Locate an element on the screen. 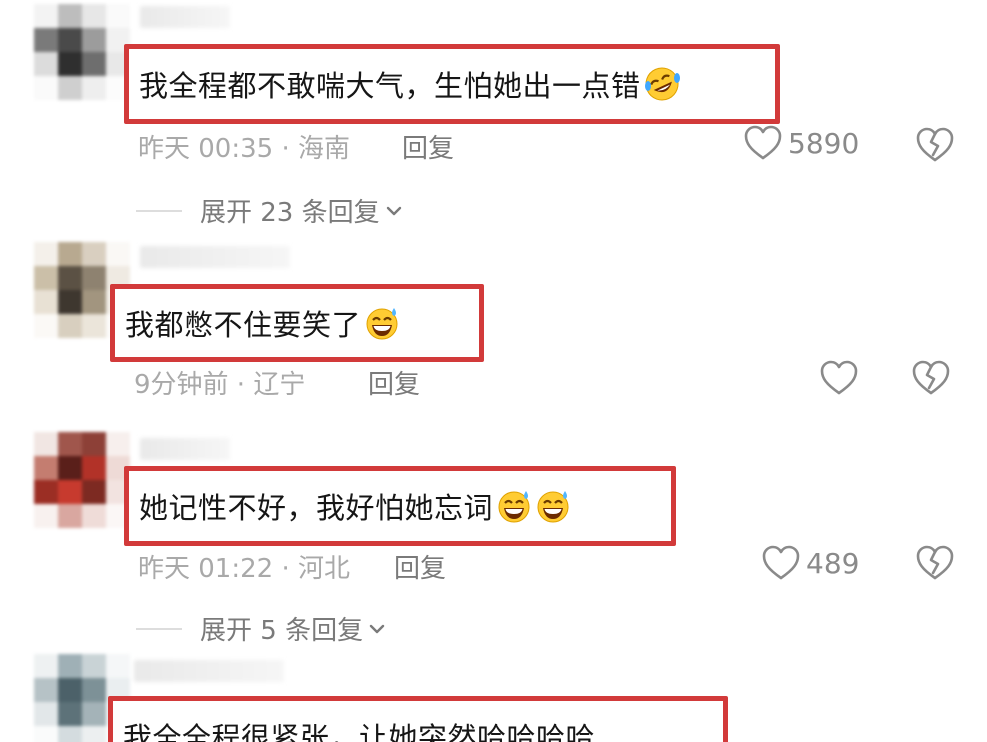 This screenshot has width=987, height=742. comment-highlight: 我都憋不住要笑了 is located at coordinates (297, 323).